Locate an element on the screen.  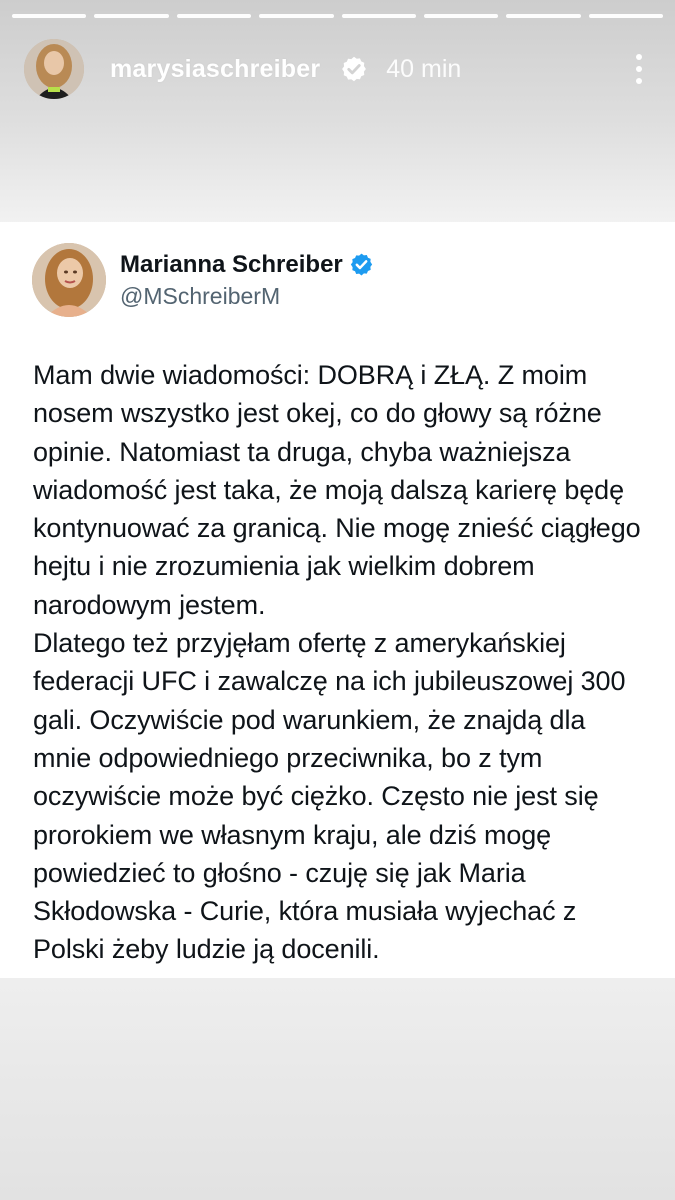
more-vertical-icon is located at coordinates (639, 69).